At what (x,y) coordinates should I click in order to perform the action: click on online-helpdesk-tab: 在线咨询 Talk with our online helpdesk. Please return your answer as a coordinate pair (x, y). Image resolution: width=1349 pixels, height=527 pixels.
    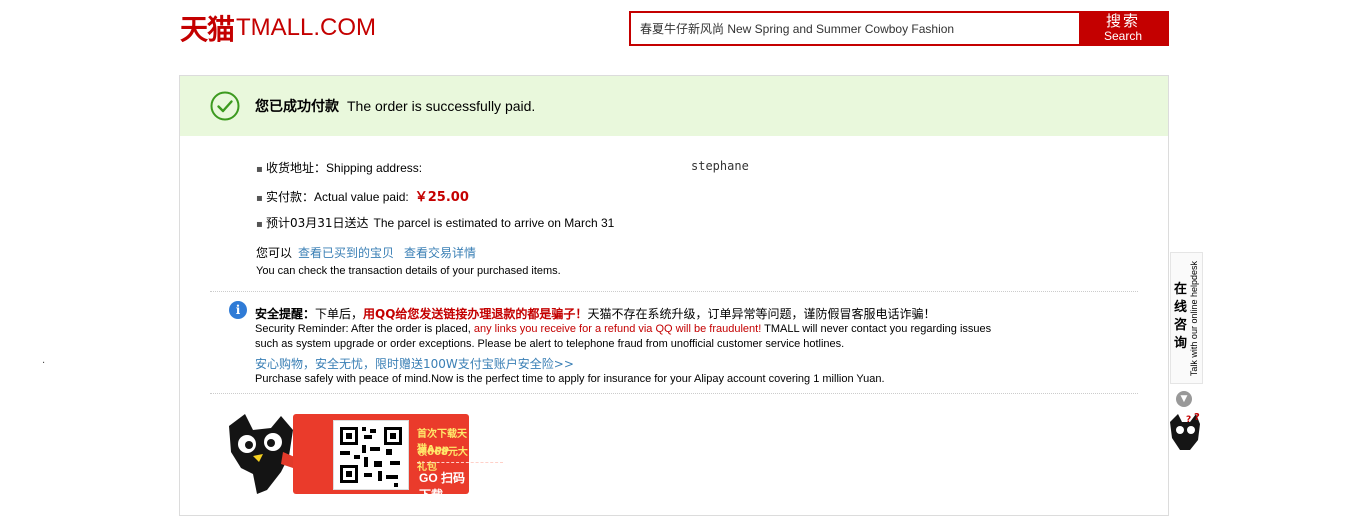
    Looking at the image, I should click on (1186, 318).